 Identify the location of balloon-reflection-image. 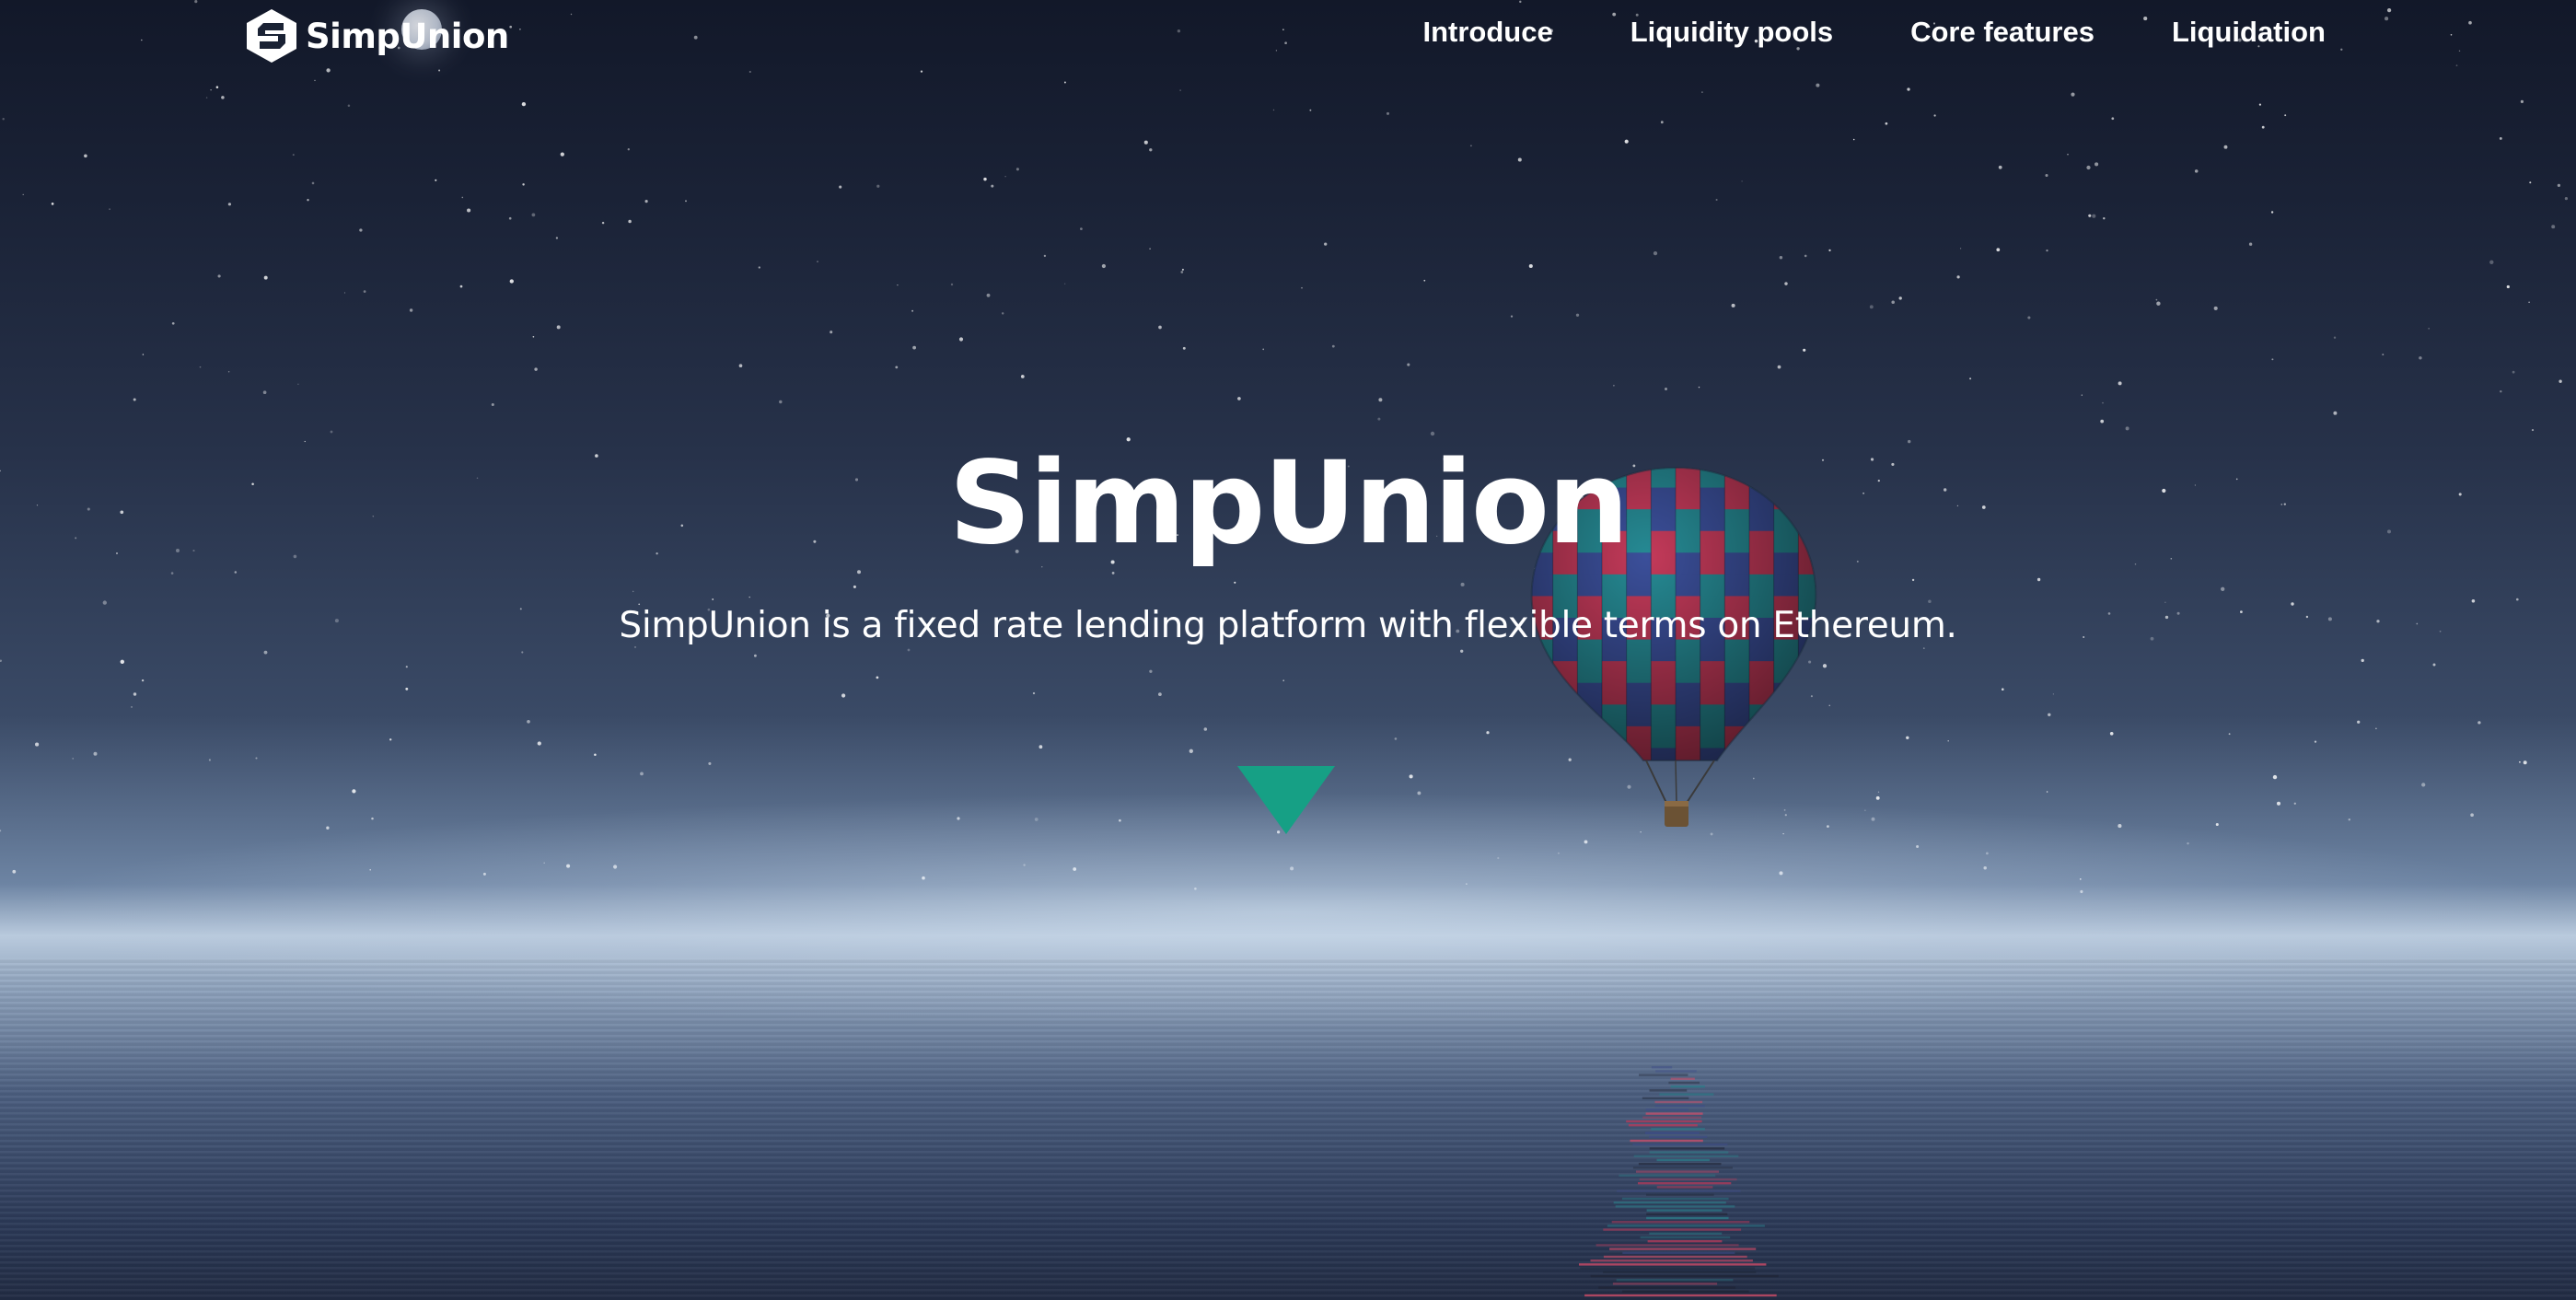
(1679, 1181).